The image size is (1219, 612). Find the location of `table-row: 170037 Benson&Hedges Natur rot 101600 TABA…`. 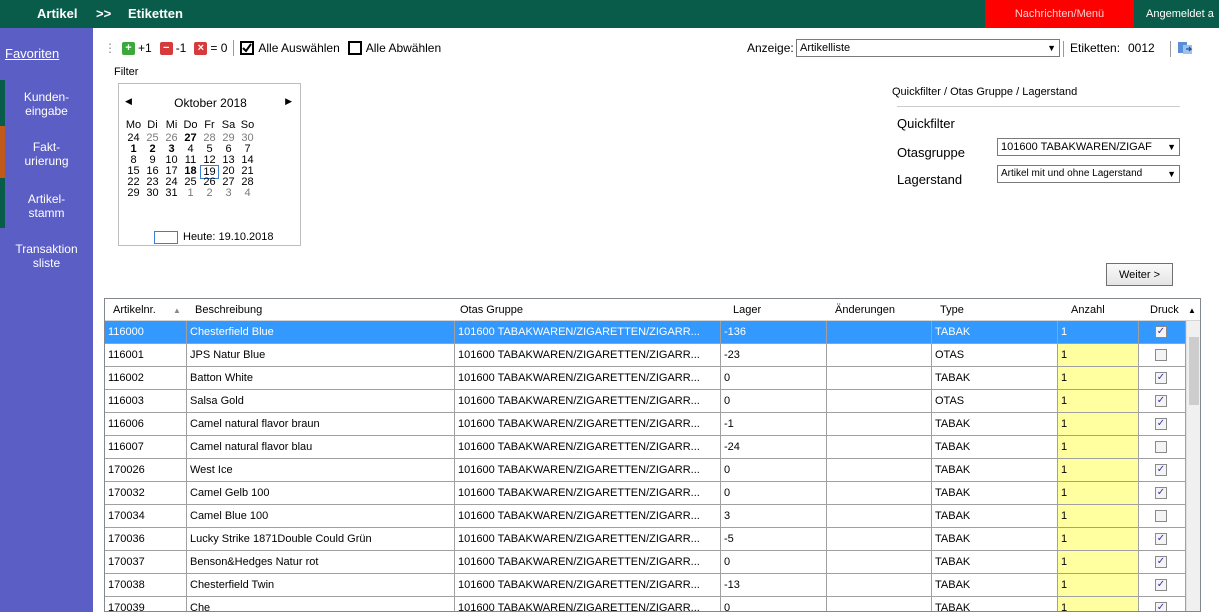

table-row: 170037 Benson&Hedges Natur rot 101600 TABA… is located at coordinates (645, 562).